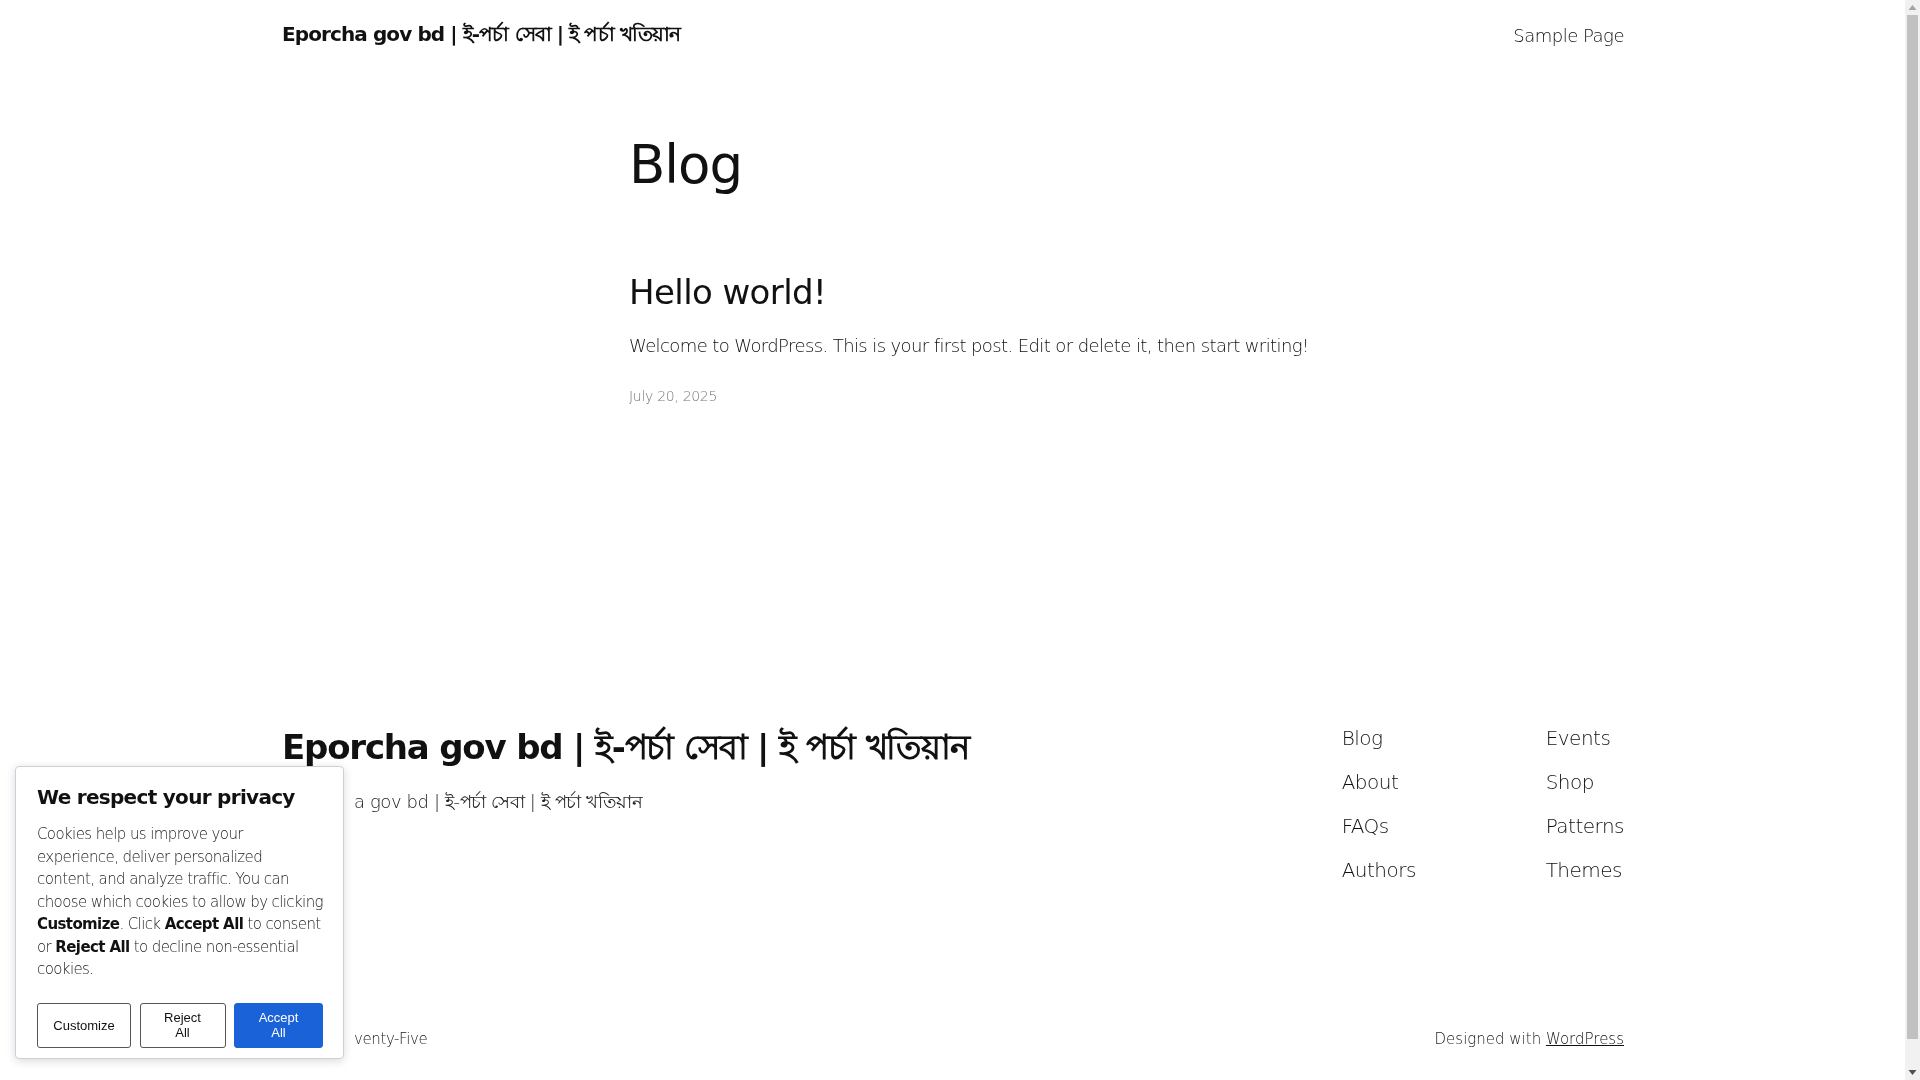 The height and width of the screenshot is (1080, 1920). What do you see at coordinates (1443, 870) in the screenshot?
I see `footer-link: Authors` at bounding box center [1443, 870].